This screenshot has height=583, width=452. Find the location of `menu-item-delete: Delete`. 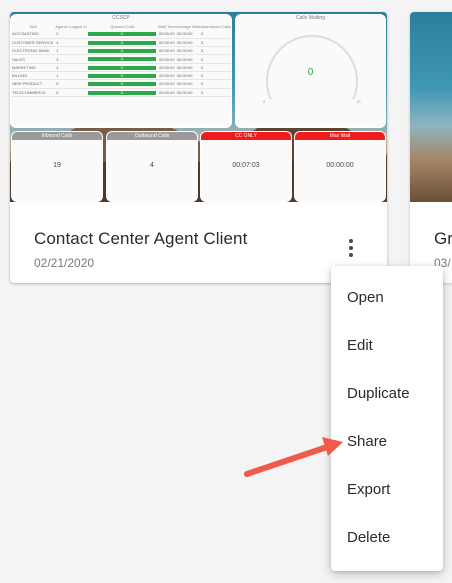

menu-item-delete: Delete is located at coordinates (387, 538).